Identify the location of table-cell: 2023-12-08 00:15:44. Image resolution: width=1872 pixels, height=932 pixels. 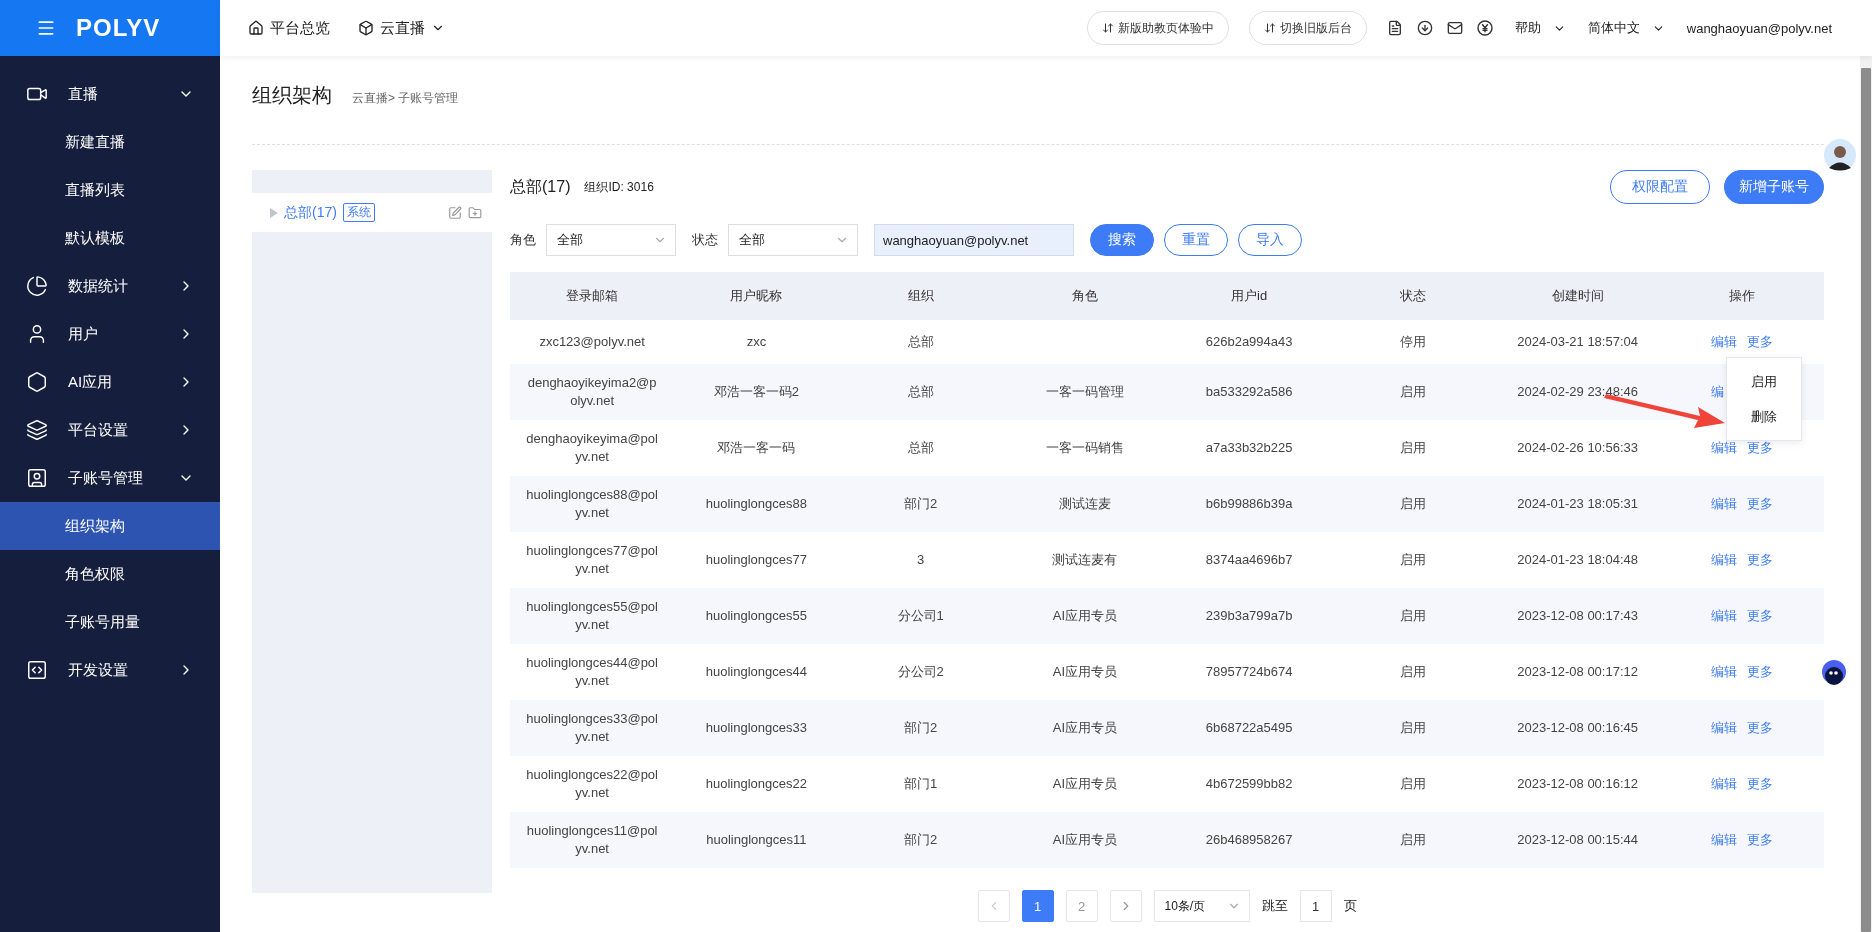
(1577, 840).